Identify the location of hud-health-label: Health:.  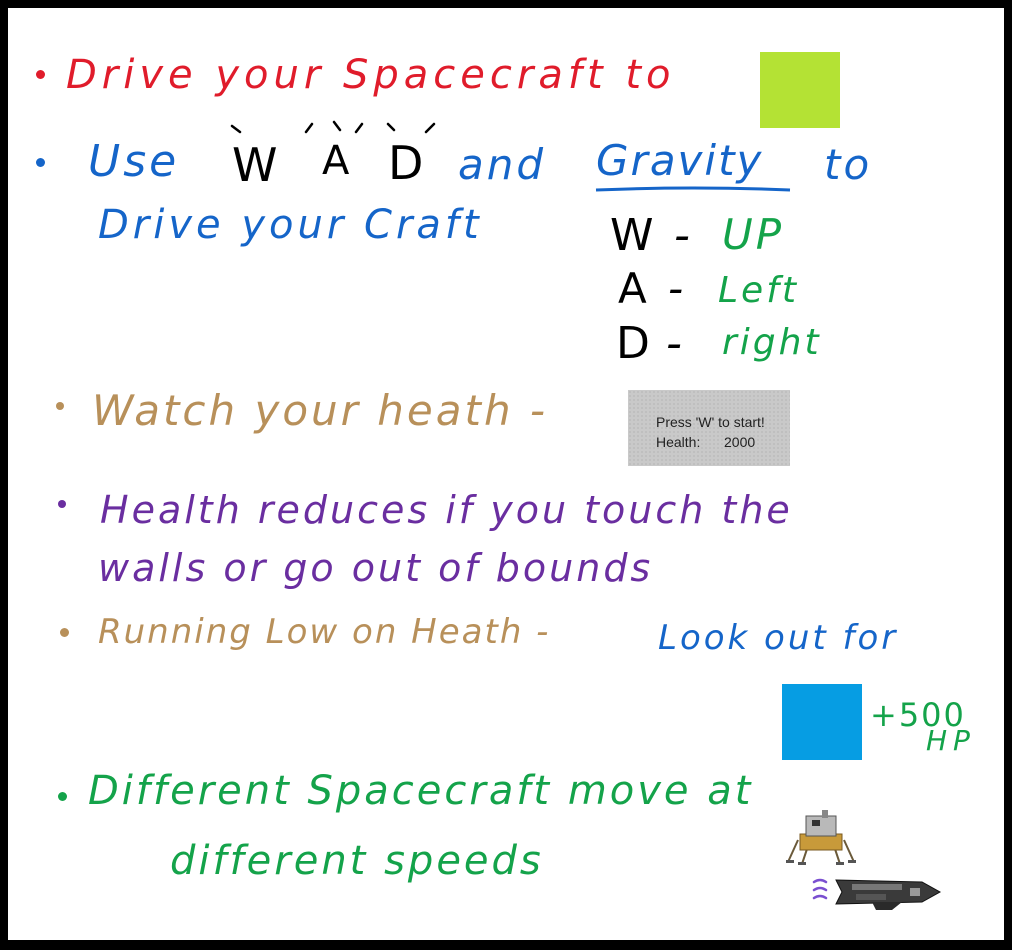
(678, 442).